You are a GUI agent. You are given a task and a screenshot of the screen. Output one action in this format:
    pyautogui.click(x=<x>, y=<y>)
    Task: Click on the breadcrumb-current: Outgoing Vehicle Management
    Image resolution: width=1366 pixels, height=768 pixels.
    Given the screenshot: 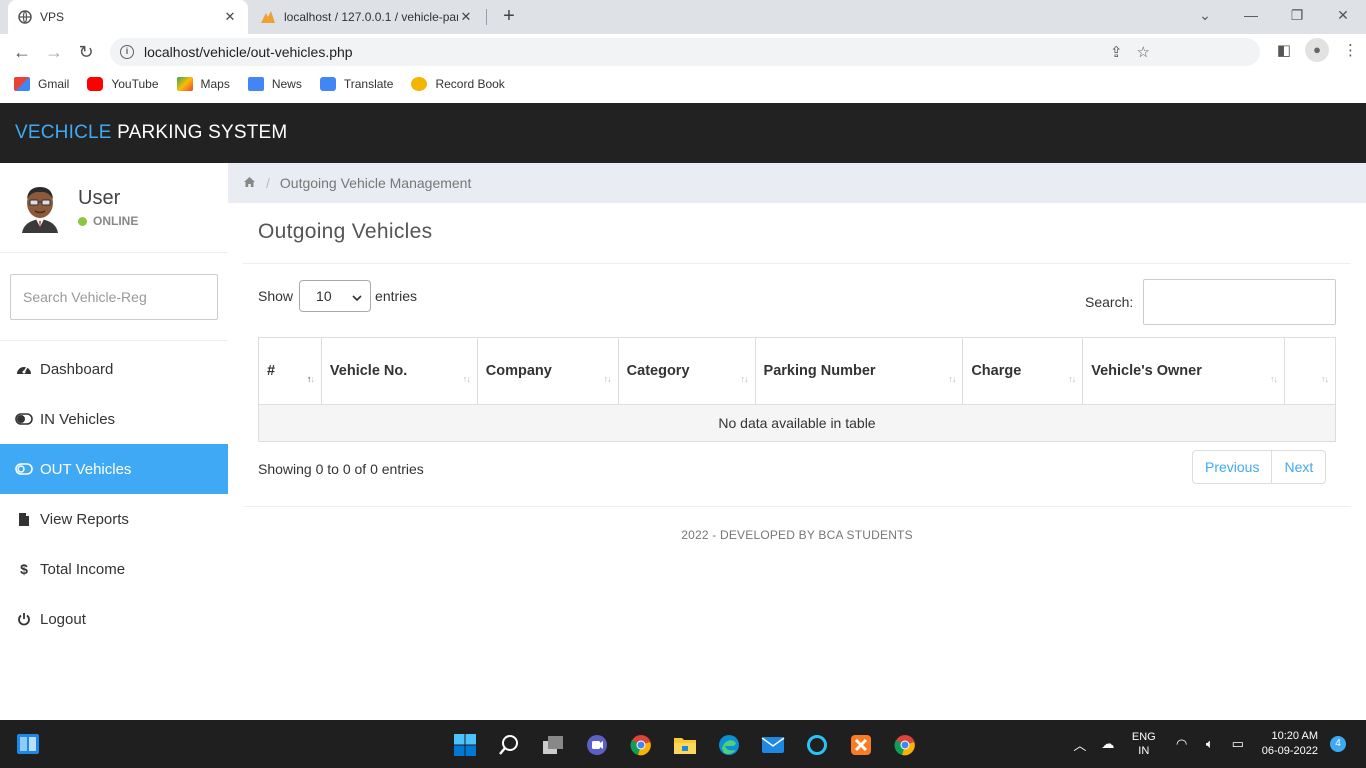 What is the action you would take?
    pyautogui.click(x=375, y=183)
    